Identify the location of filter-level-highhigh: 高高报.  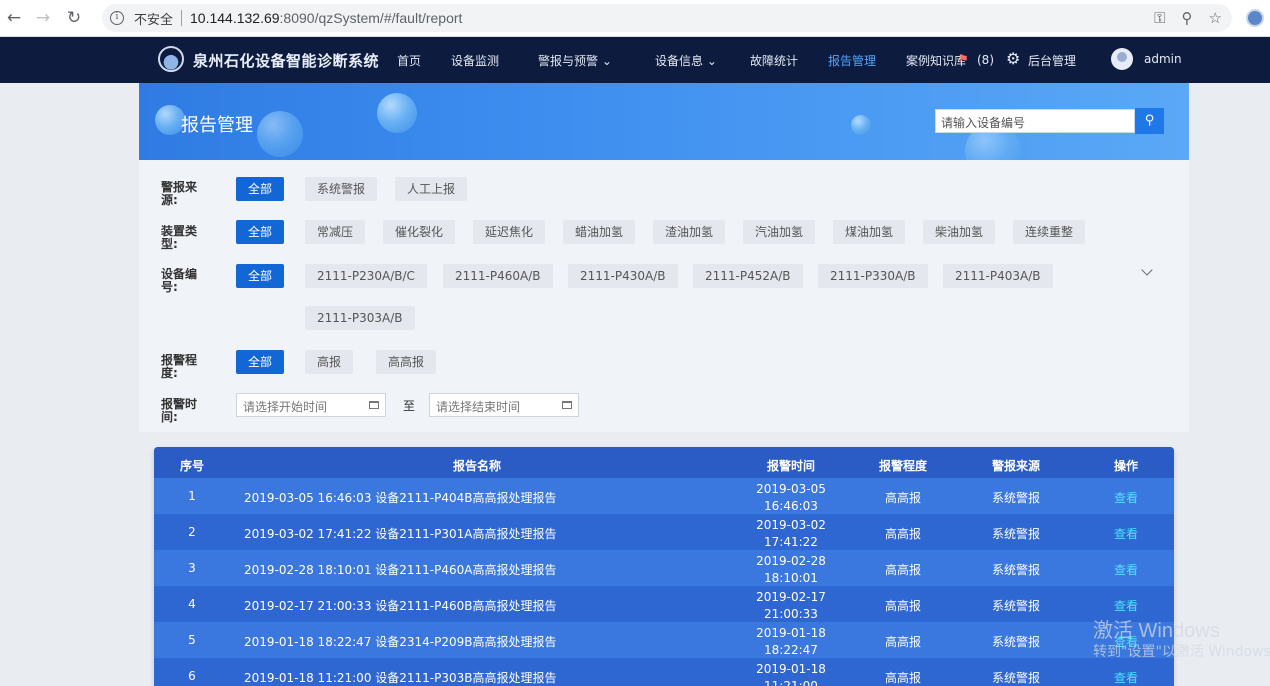
(406, 362).